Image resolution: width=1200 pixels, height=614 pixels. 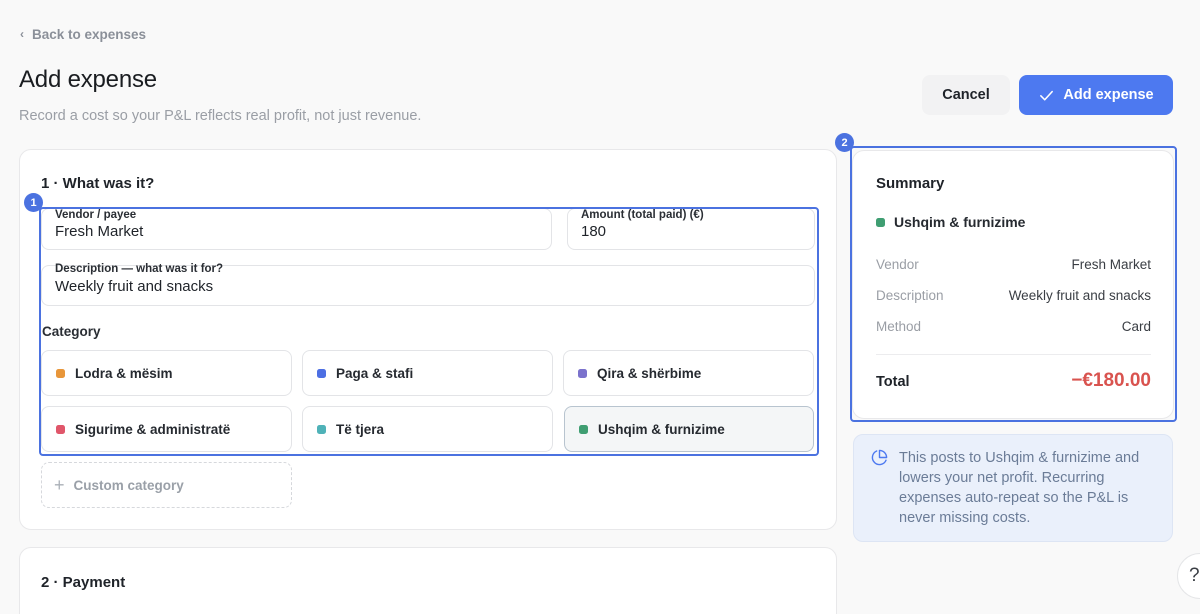 What do you see at coordinates (33, 202) in the screenshot?
I see `annotation-marker-1: 1` at bounding box center [33, 202].